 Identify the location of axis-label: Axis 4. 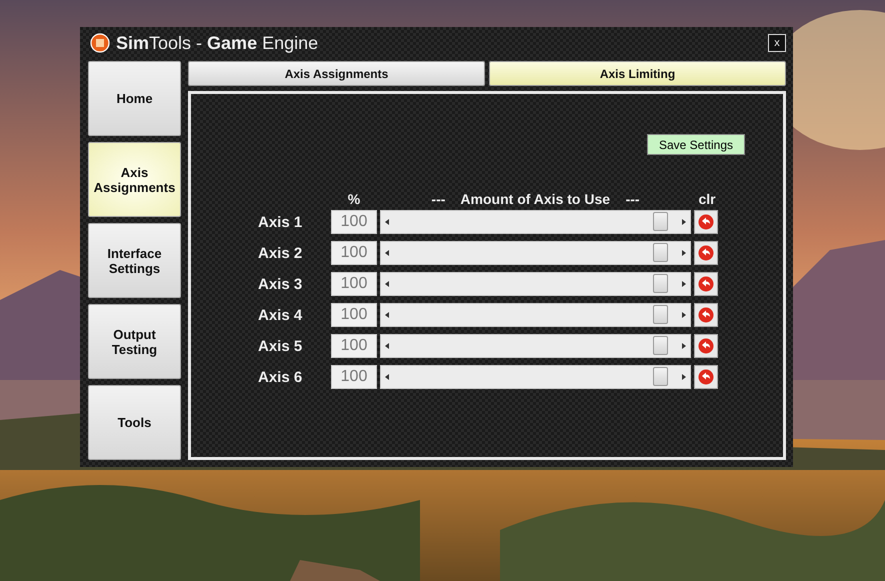
(281, 315).